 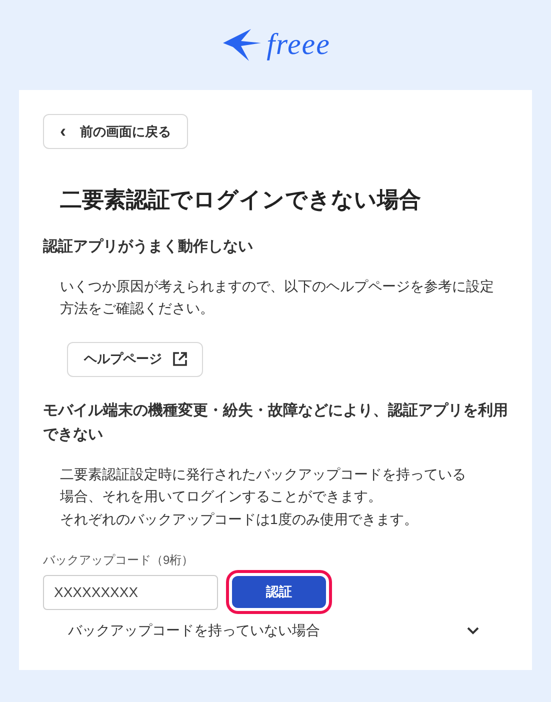 I want to click on backup-code-field: XXXXXXXXX, so click(x=130, y=592).